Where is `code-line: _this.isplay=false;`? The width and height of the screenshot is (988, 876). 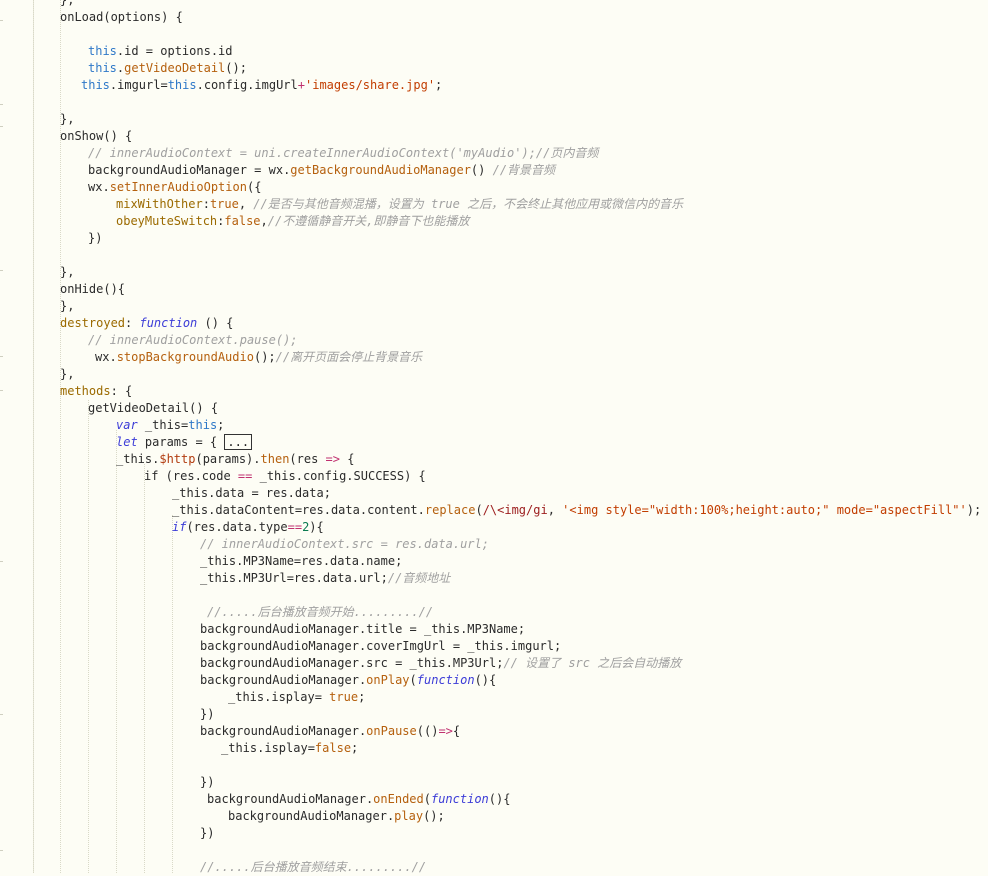 code-line: _this.isplay=false; is located at coordinates (289, 748).